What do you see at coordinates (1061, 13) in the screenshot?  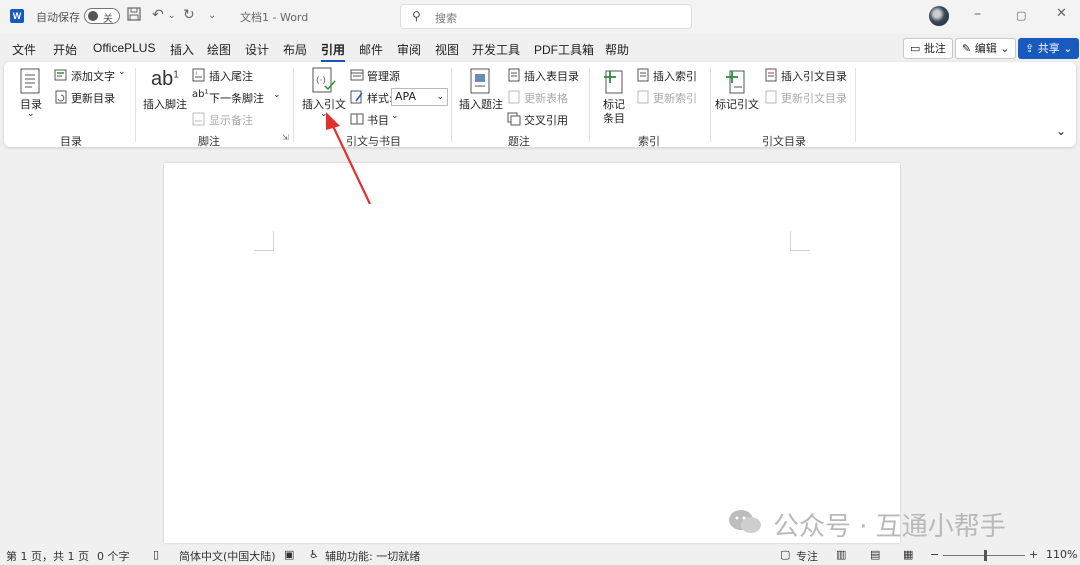 I see `close-button: ✕` at bounding box center [1061, 13].